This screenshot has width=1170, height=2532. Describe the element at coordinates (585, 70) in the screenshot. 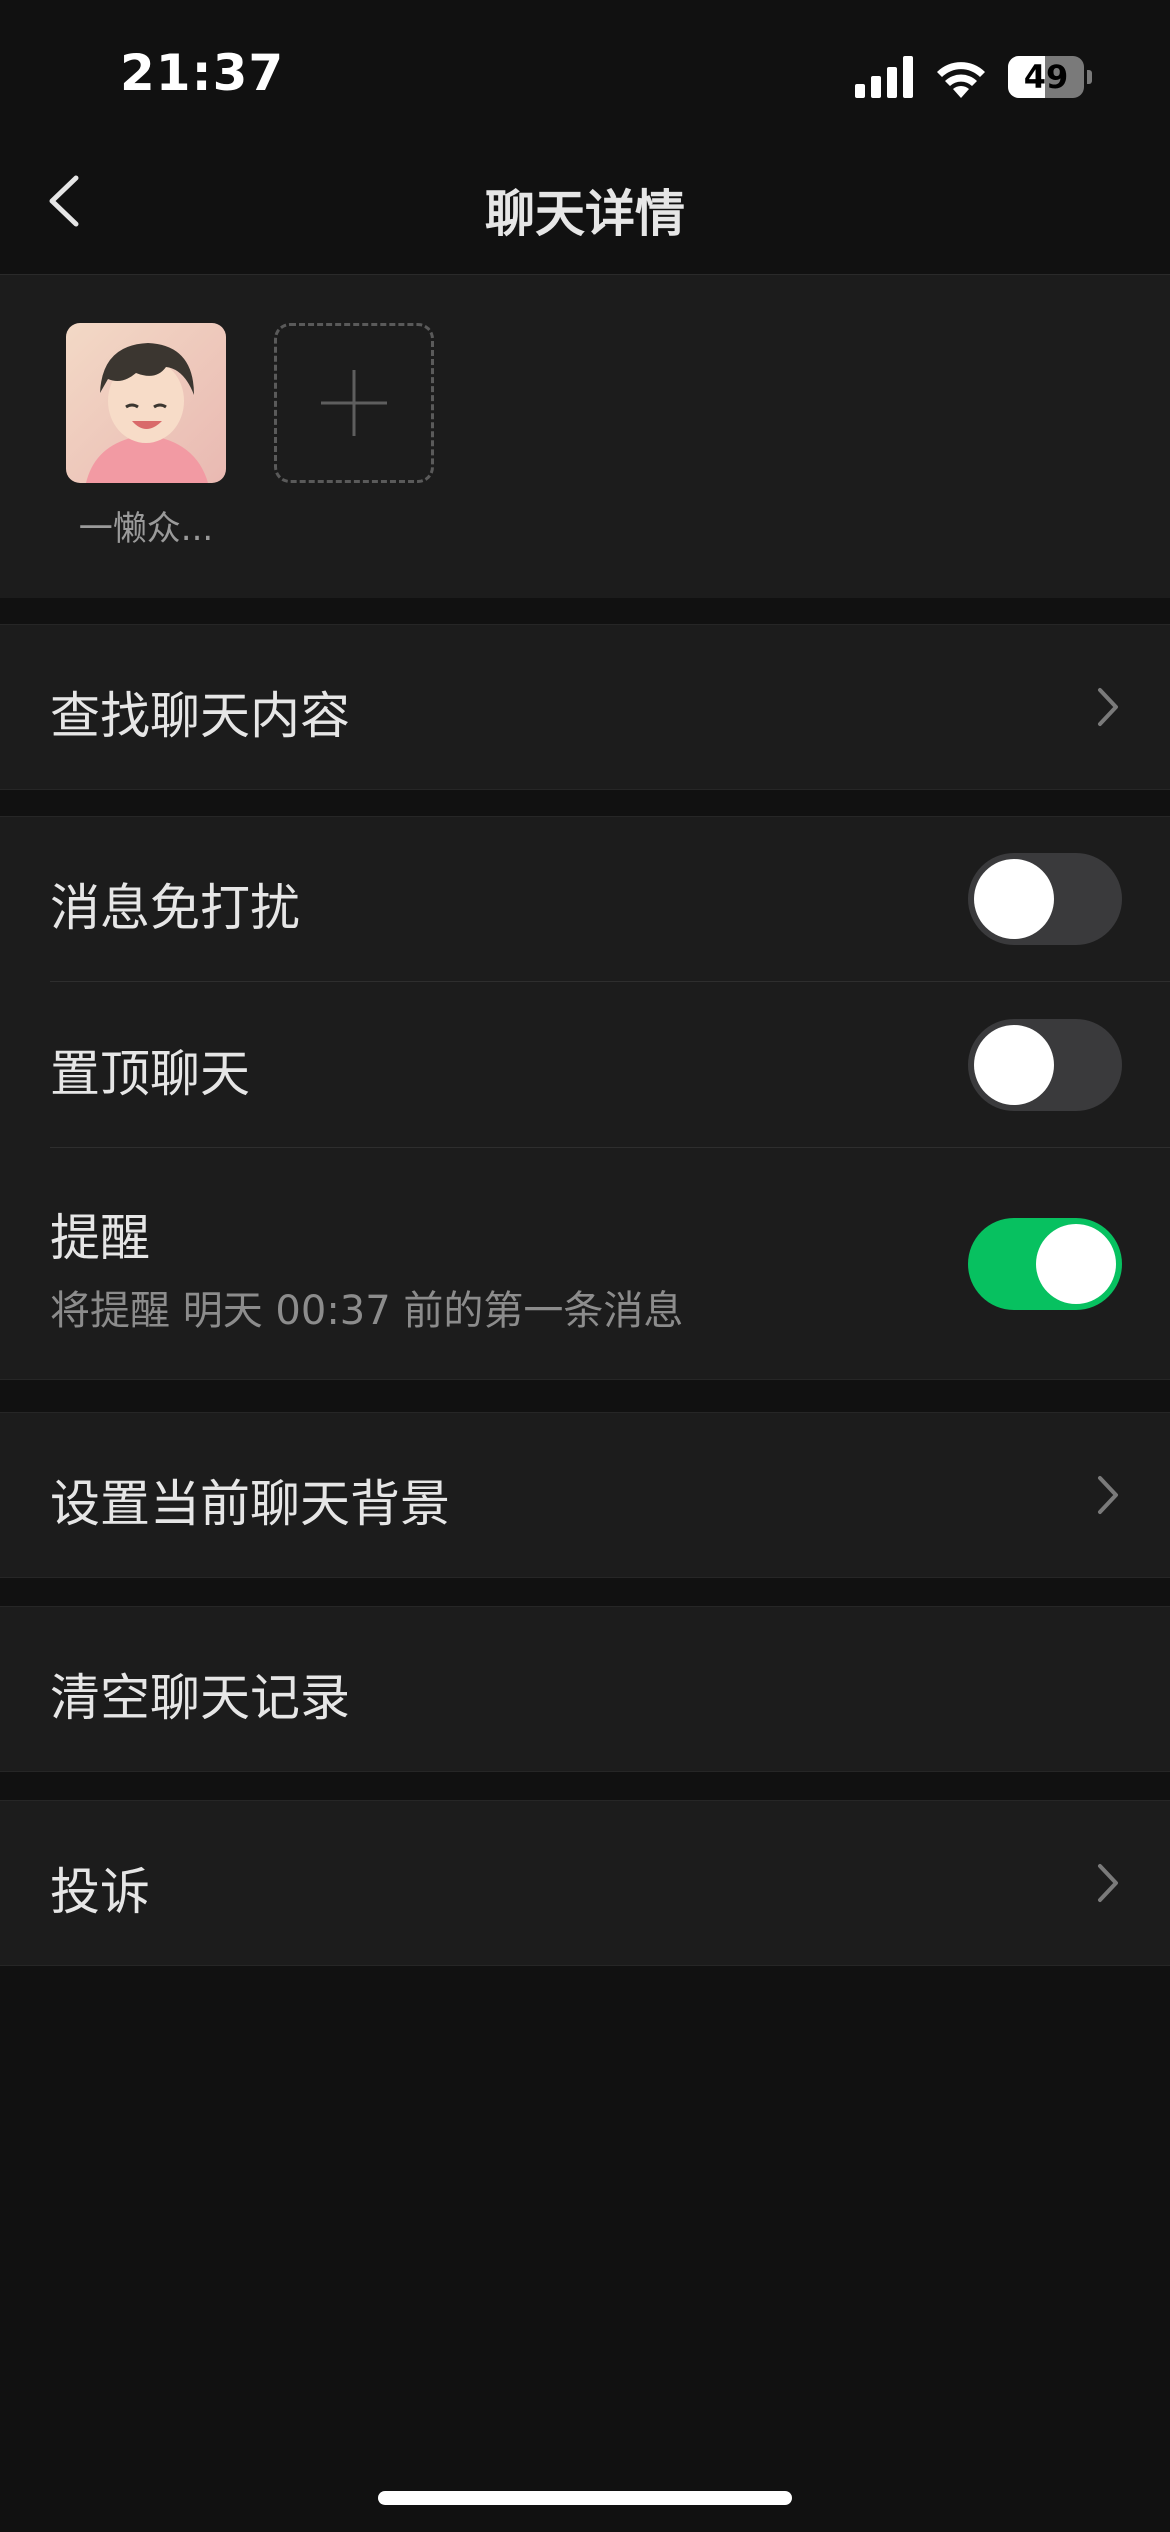

I see `status-bar: 21:37 49` at that location.